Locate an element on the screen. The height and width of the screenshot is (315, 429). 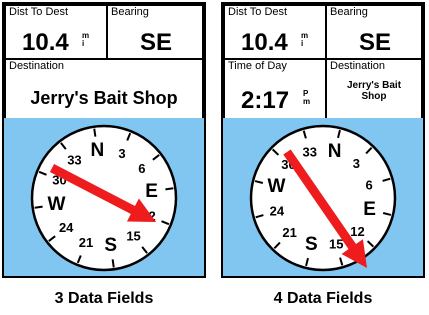
destination-value-line1: Jerry's Bait is located at coordinates (374, 85).